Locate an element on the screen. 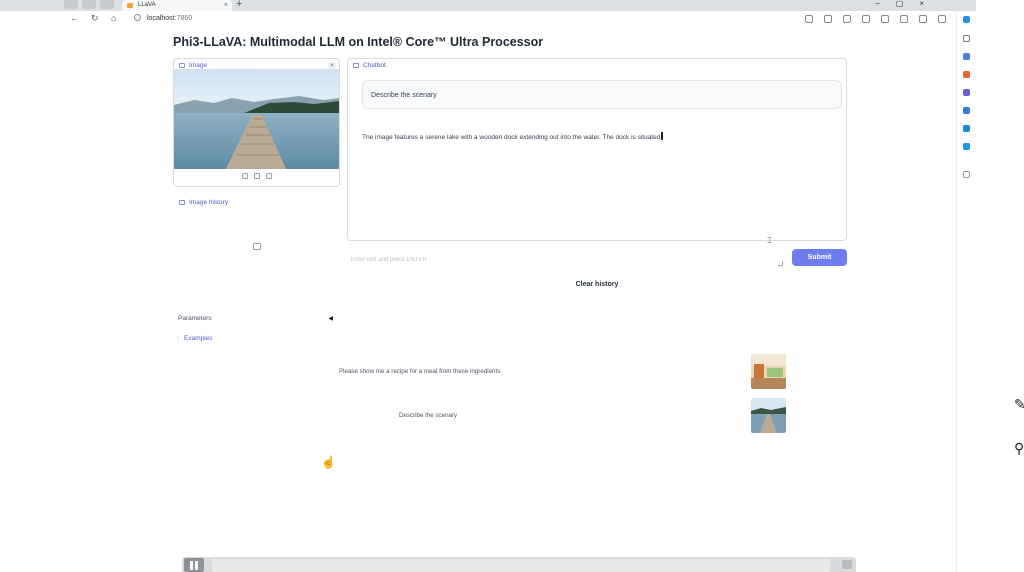 The image size is (1024, 572). resize-handle-icon is located at coordinates (780, 263).